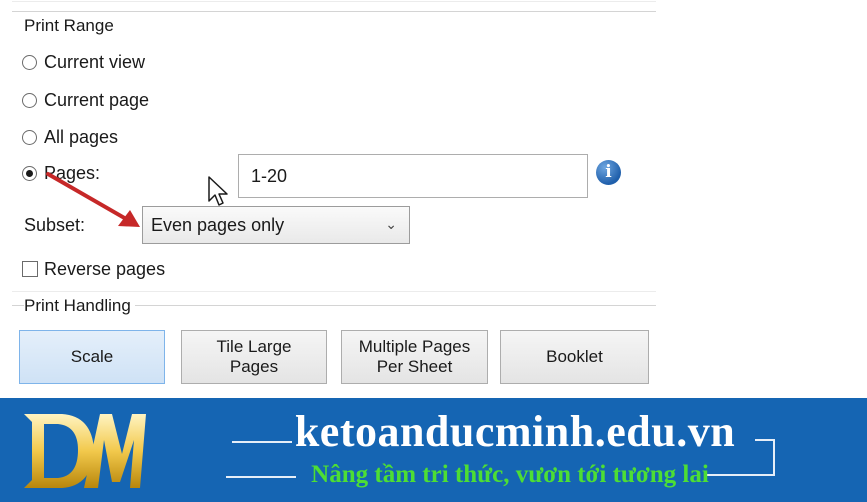  What do you see at coordinates (85, 451) in the screenshot?
I see `dm-logo` at bounding box center [85, 451].